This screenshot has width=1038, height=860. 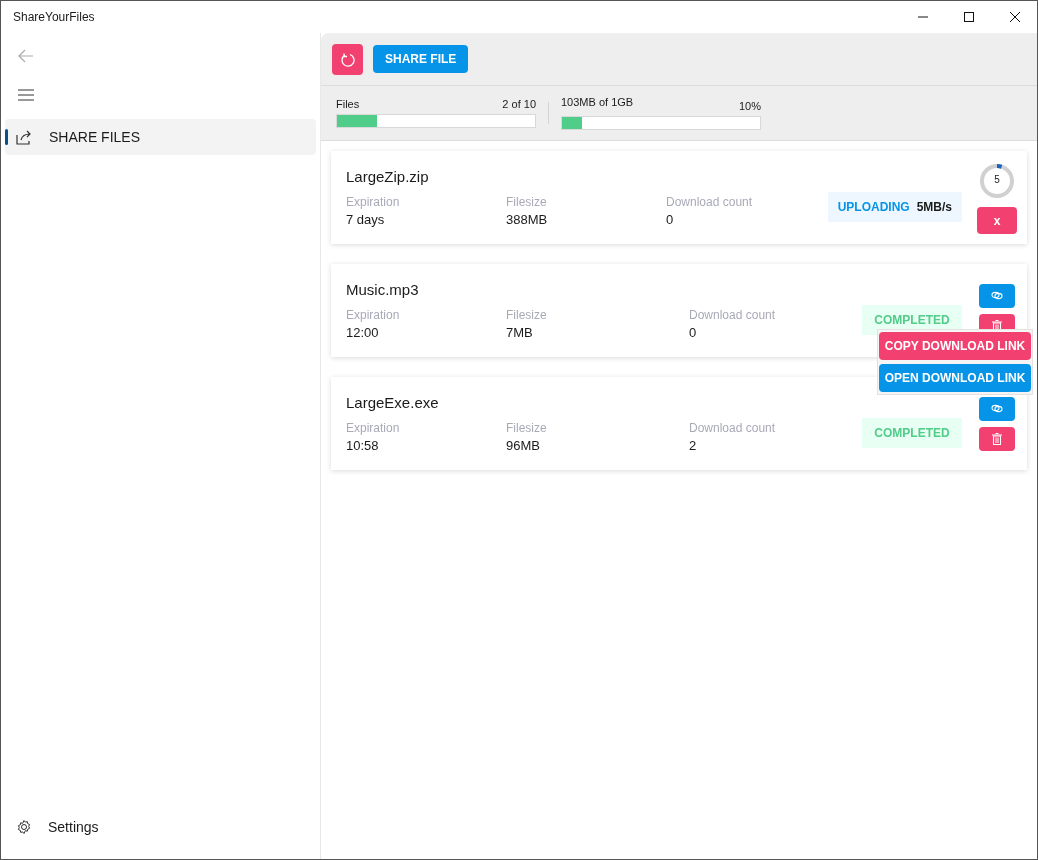 I want to click on stat-label: 103MB of 1GB, so click(x=597, y=103).